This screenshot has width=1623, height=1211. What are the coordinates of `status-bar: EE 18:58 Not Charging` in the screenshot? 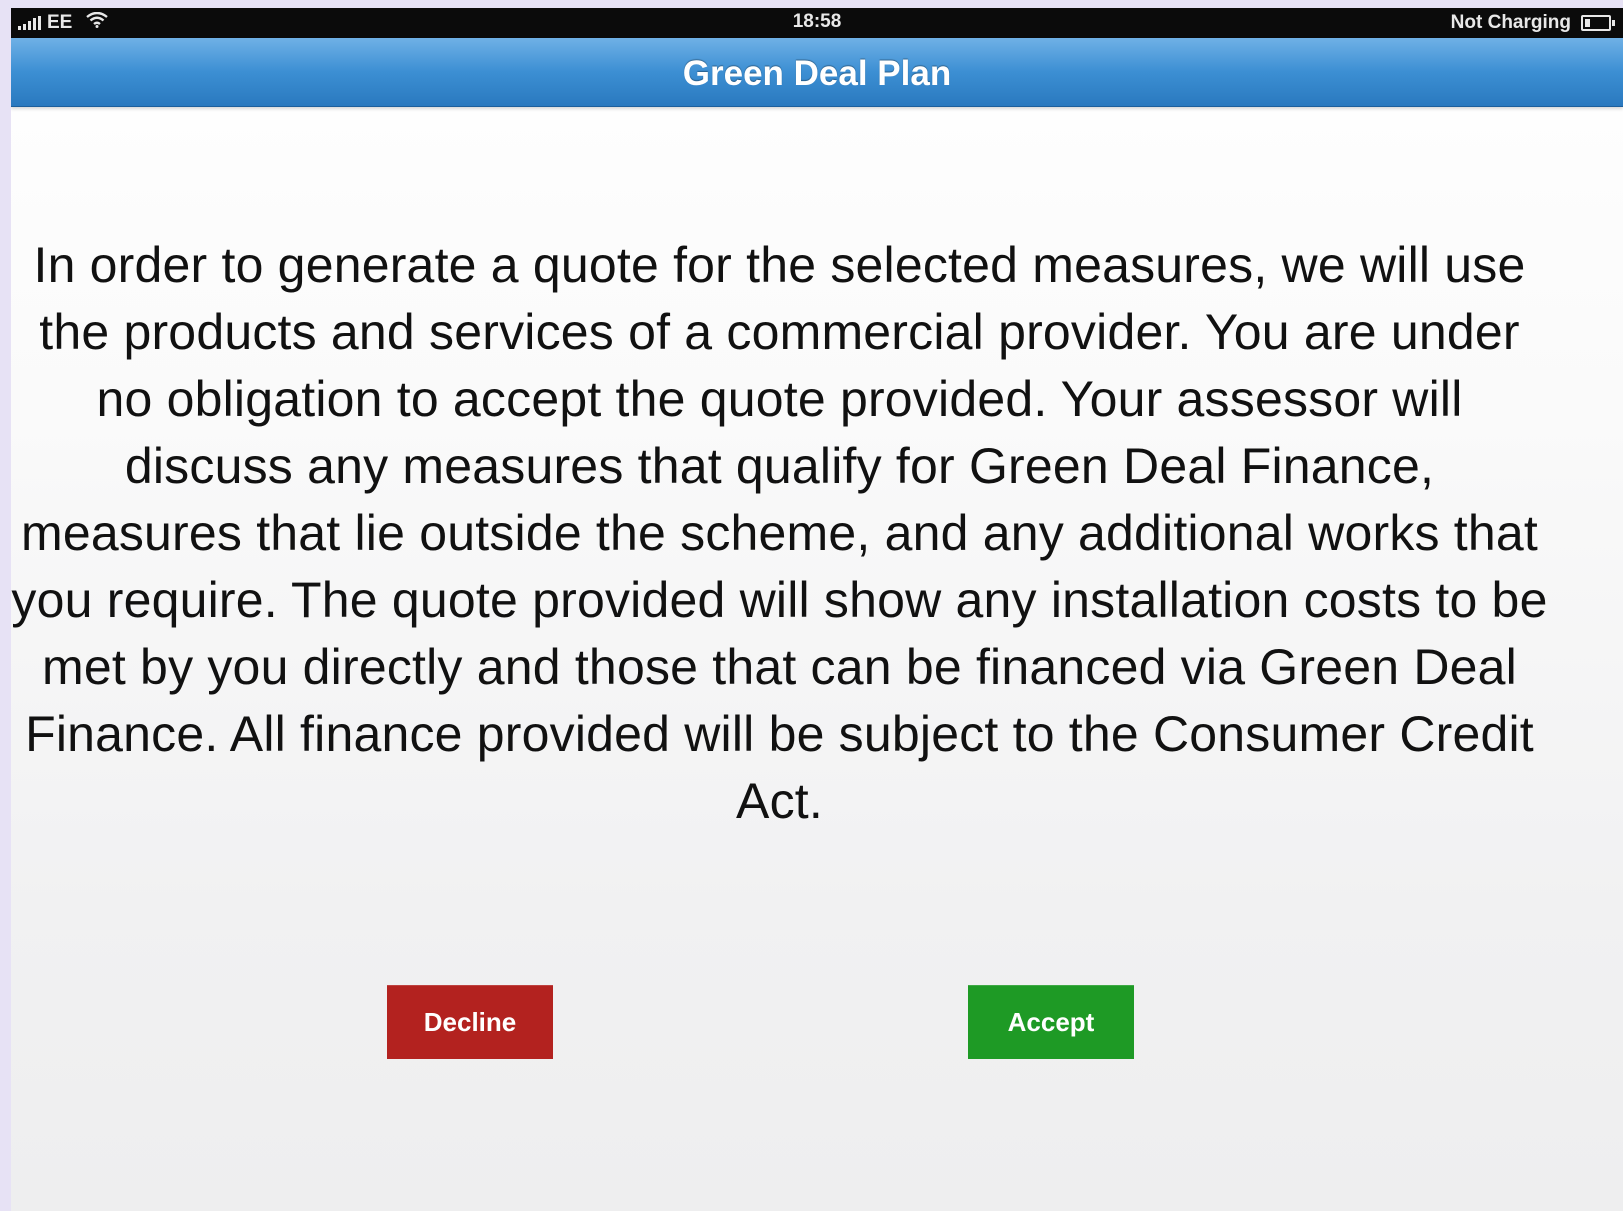 It's located at (817, 23).